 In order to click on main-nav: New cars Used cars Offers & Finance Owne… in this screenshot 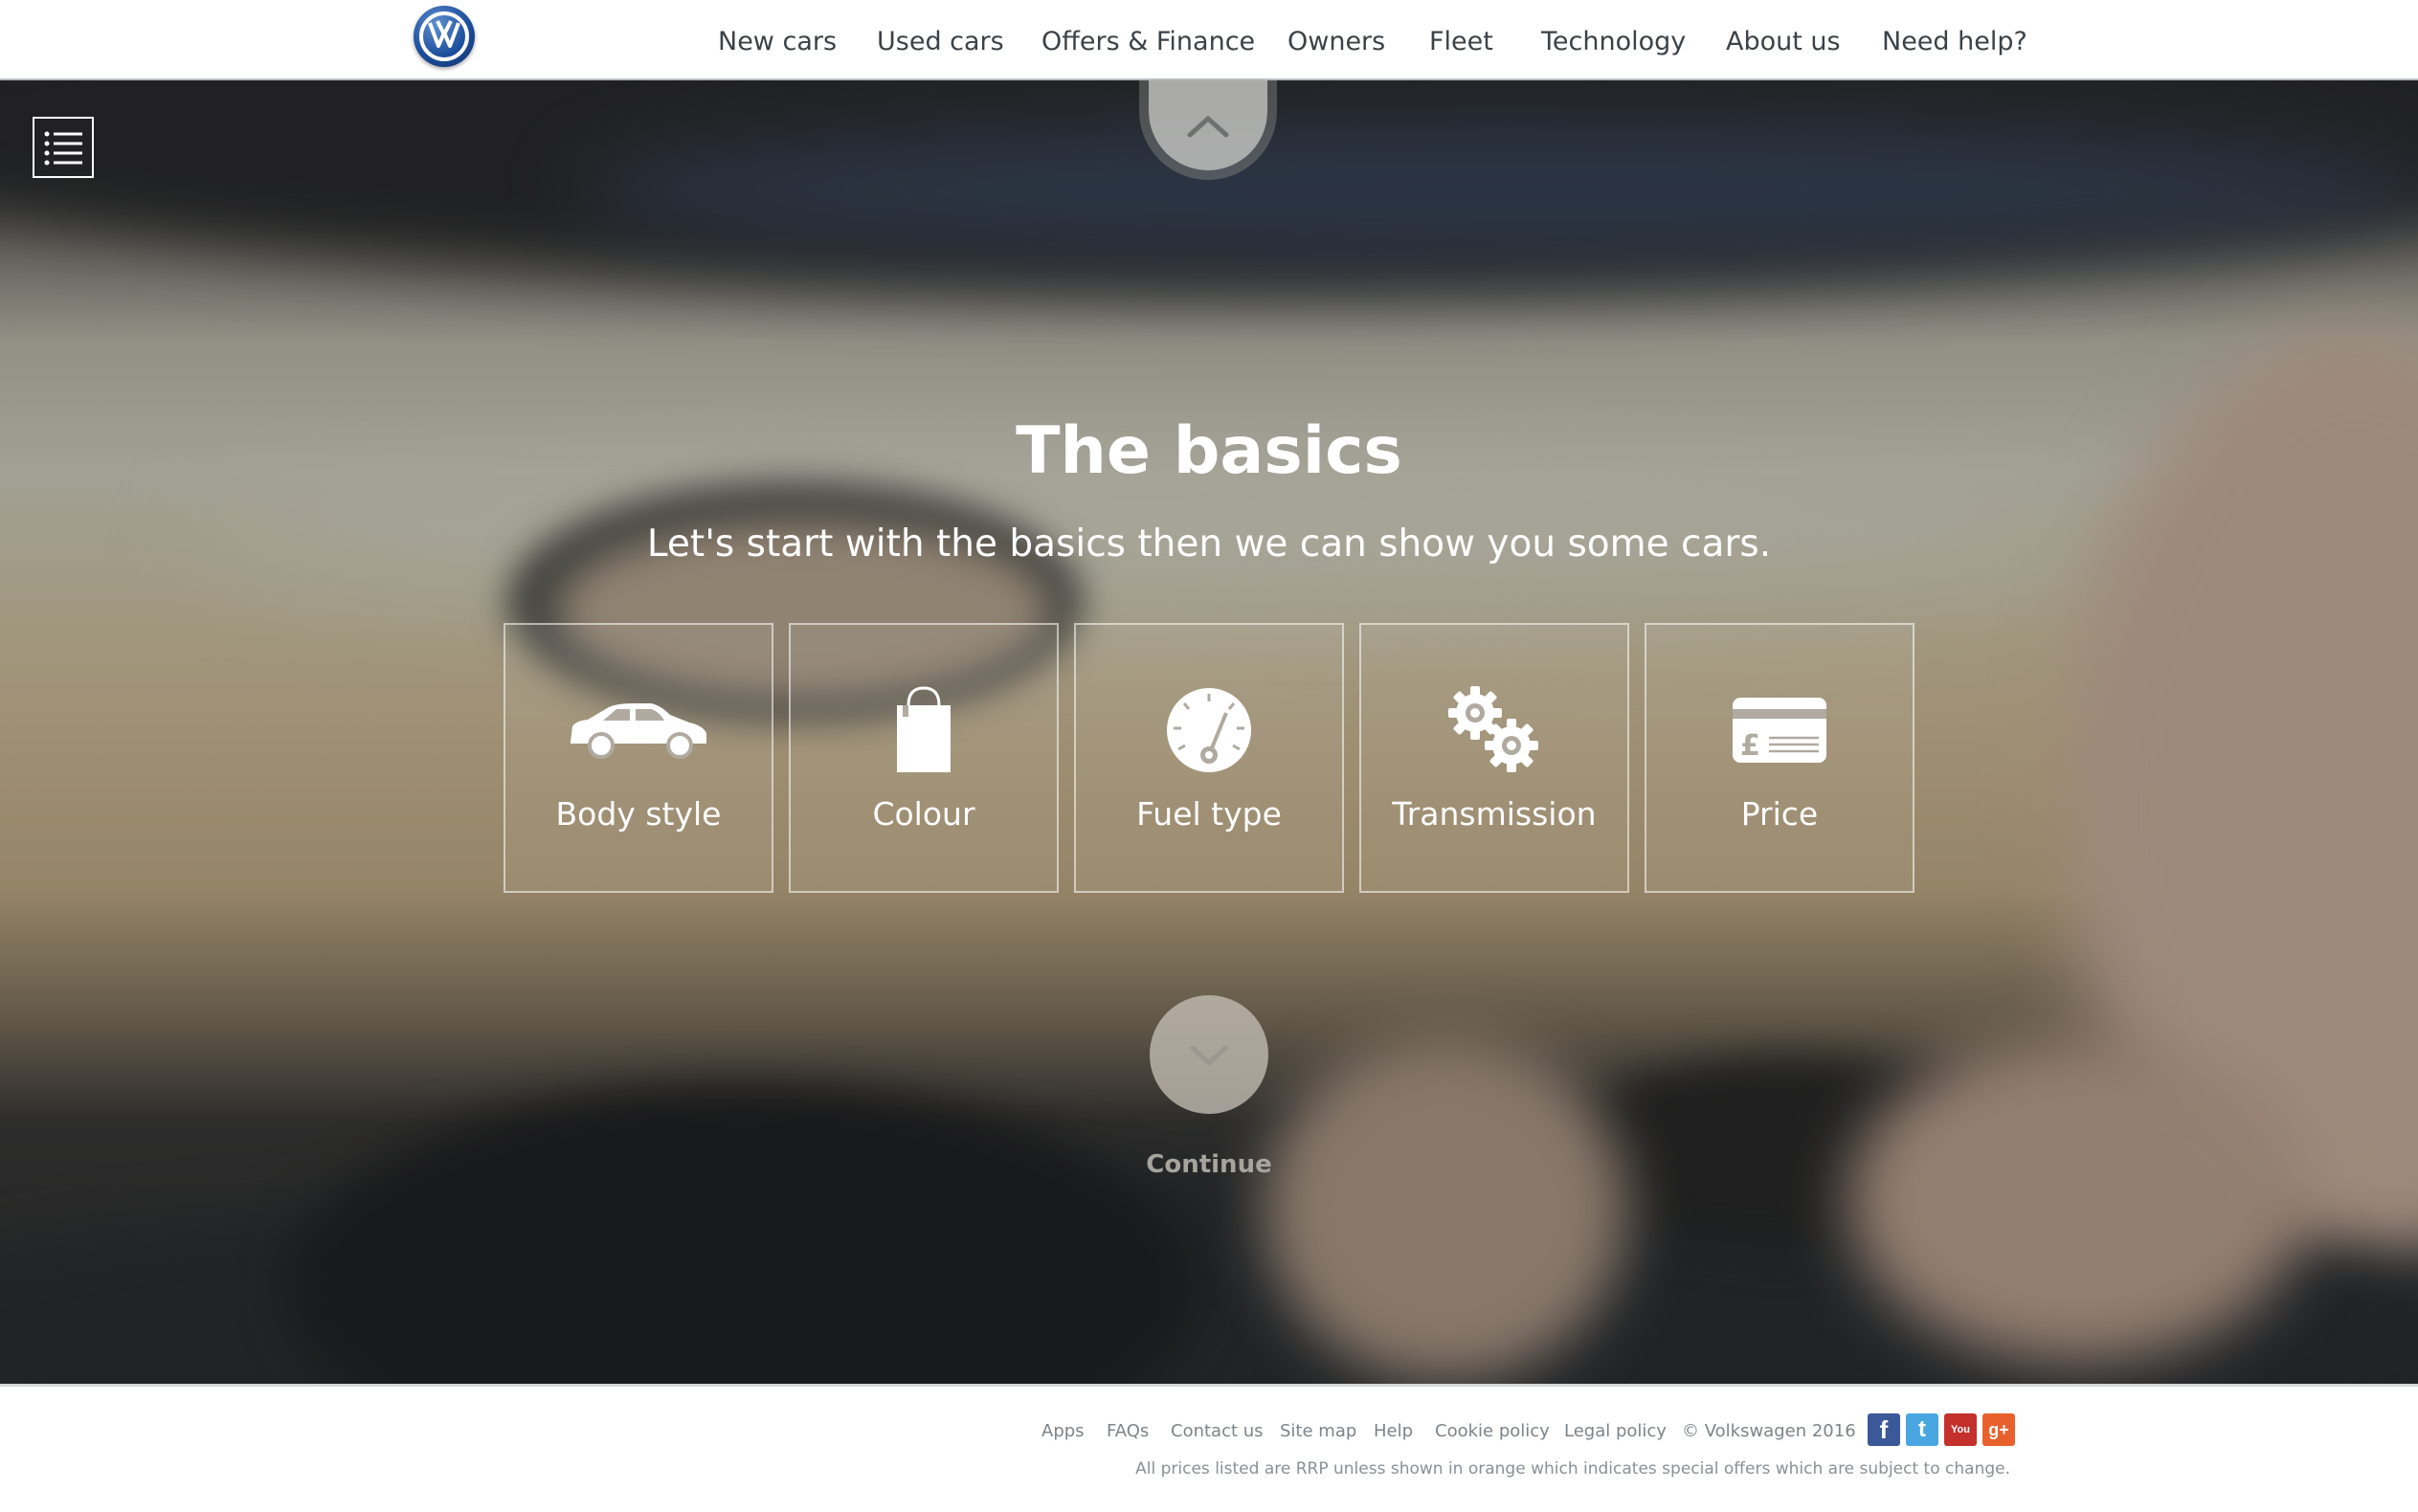, I will do `click(1209, 42)`.